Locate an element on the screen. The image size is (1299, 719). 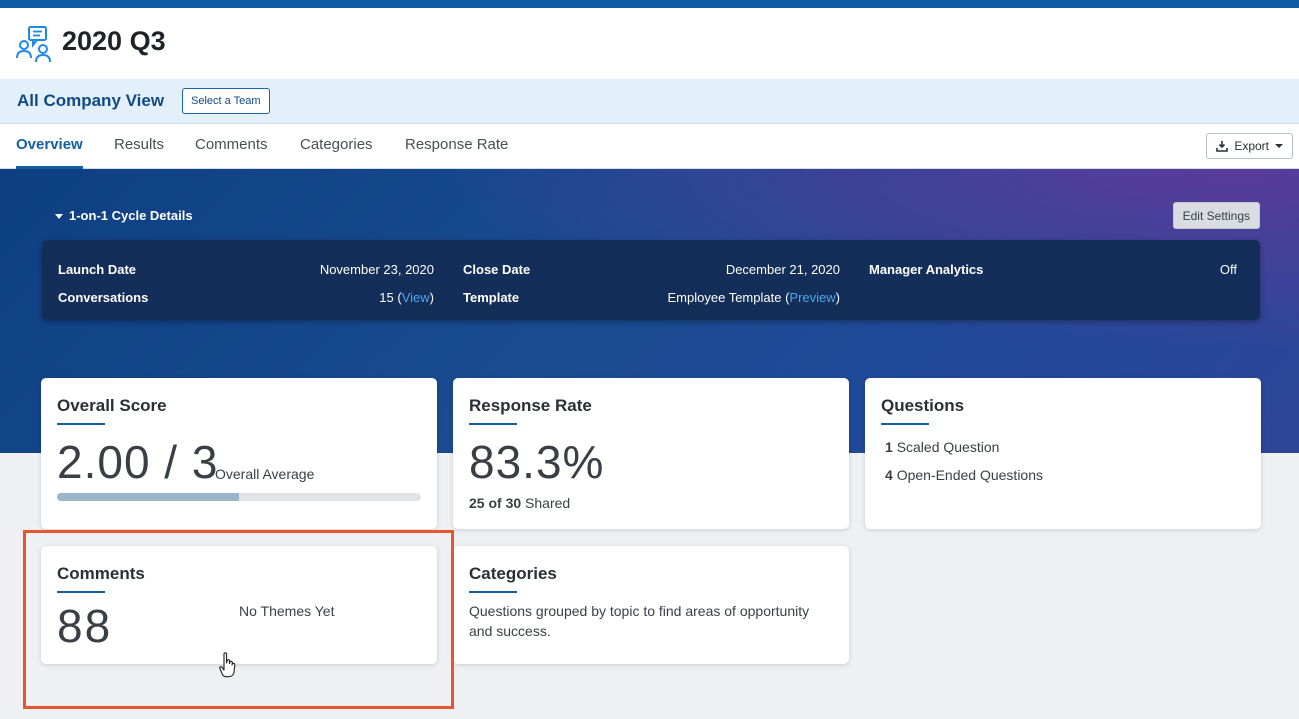
shared-label: Shared is located at coordinates (548, 503).